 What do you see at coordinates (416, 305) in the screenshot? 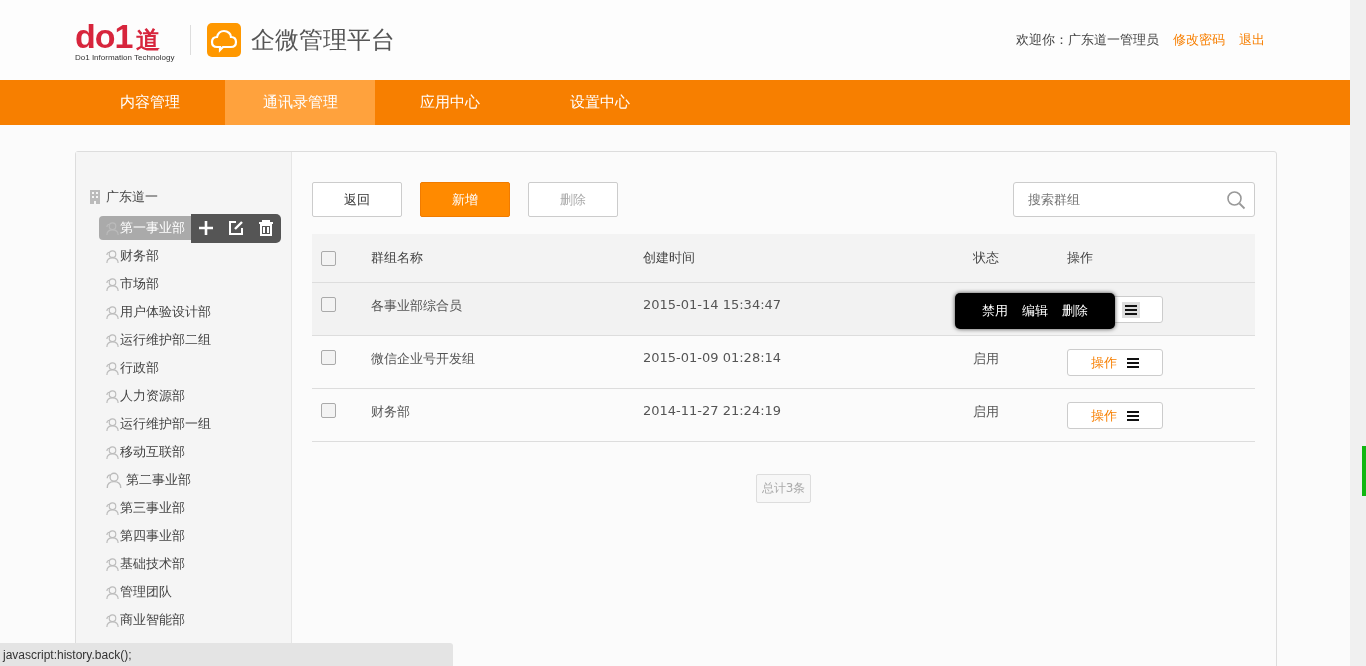
I see `table-cell: 各事业部综合员` at bounding box center [416, 305].